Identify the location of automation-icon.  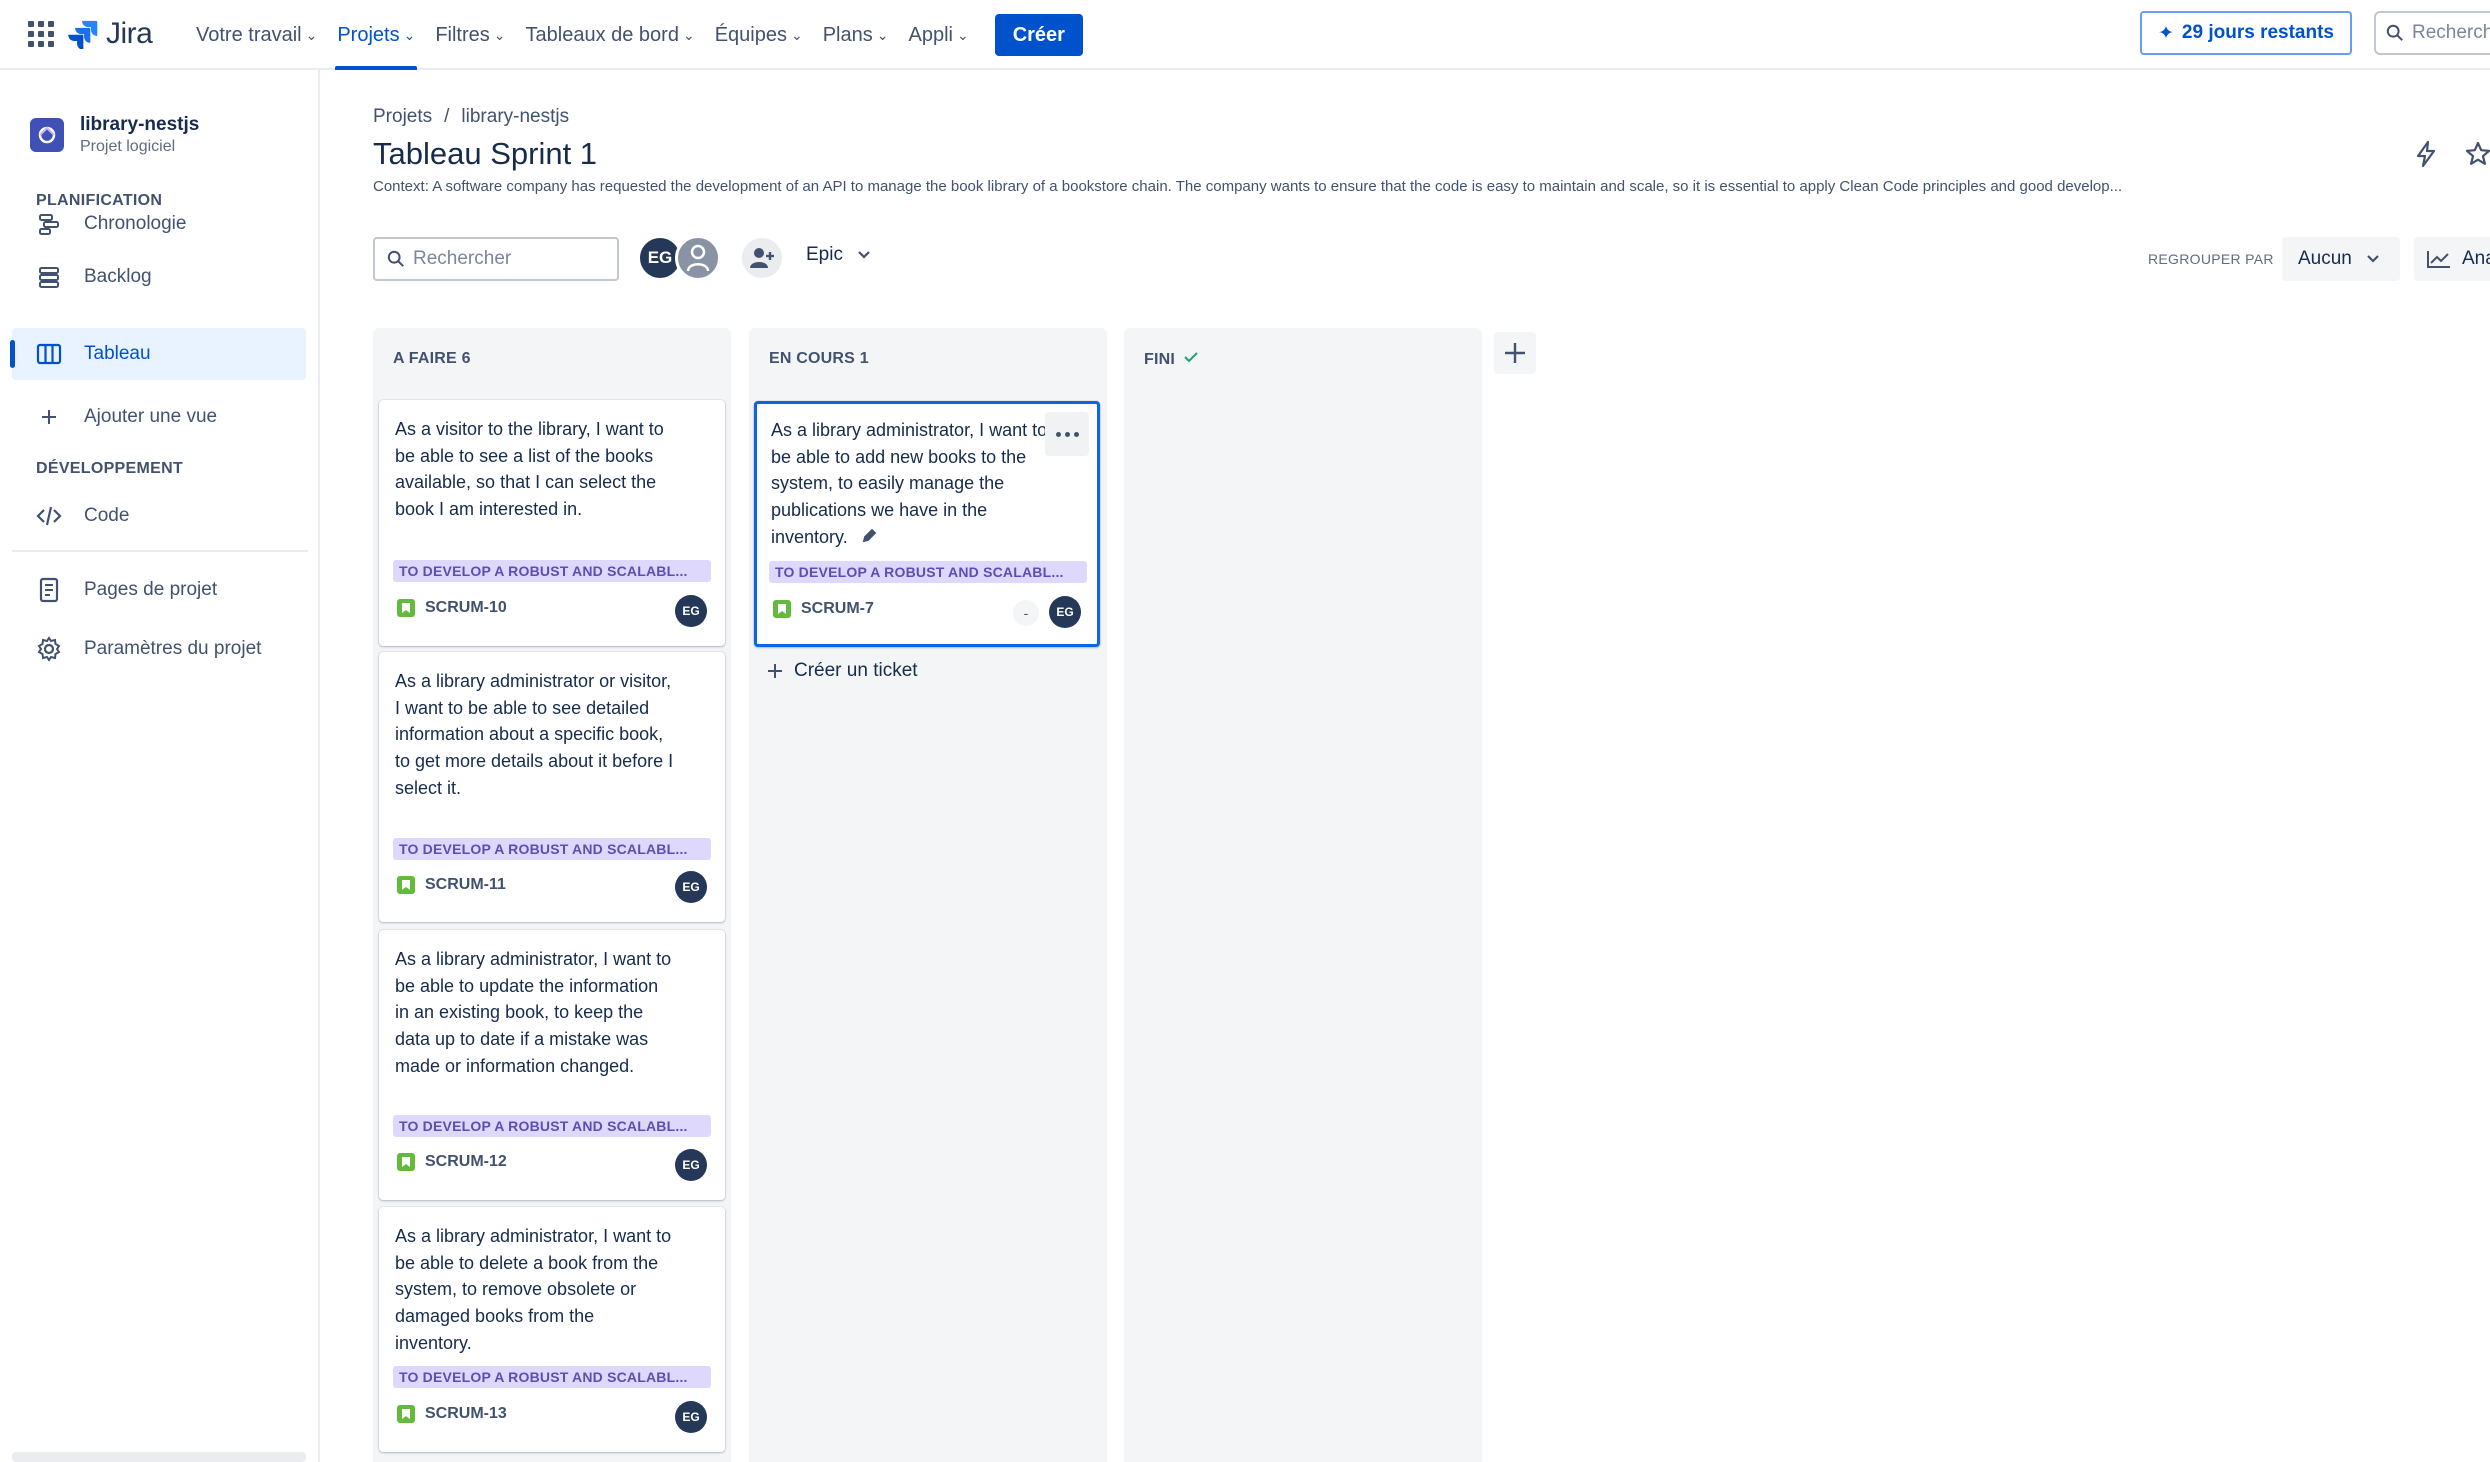
(2426, 156).